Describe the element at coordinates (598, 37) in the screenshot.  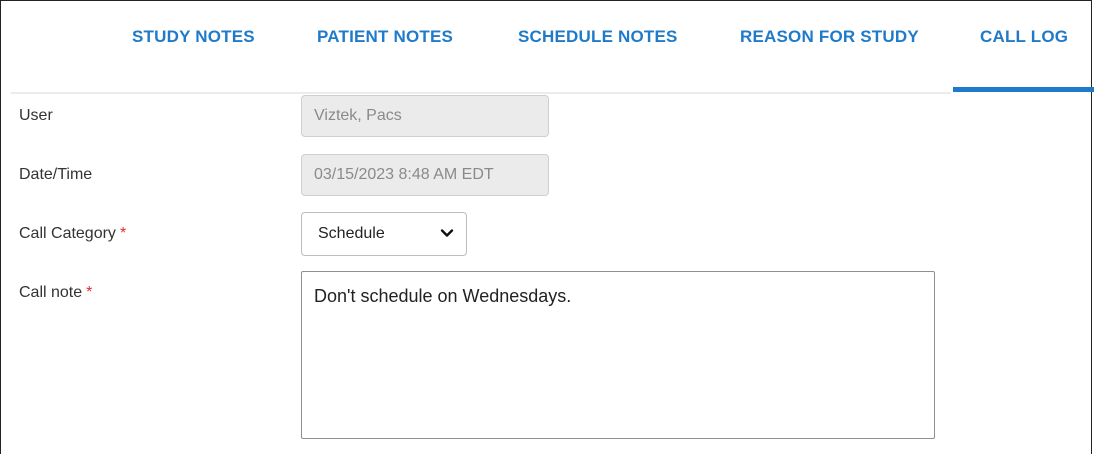
I see `tab-schedule-notes: SCHEDULE NOTES` at that location.